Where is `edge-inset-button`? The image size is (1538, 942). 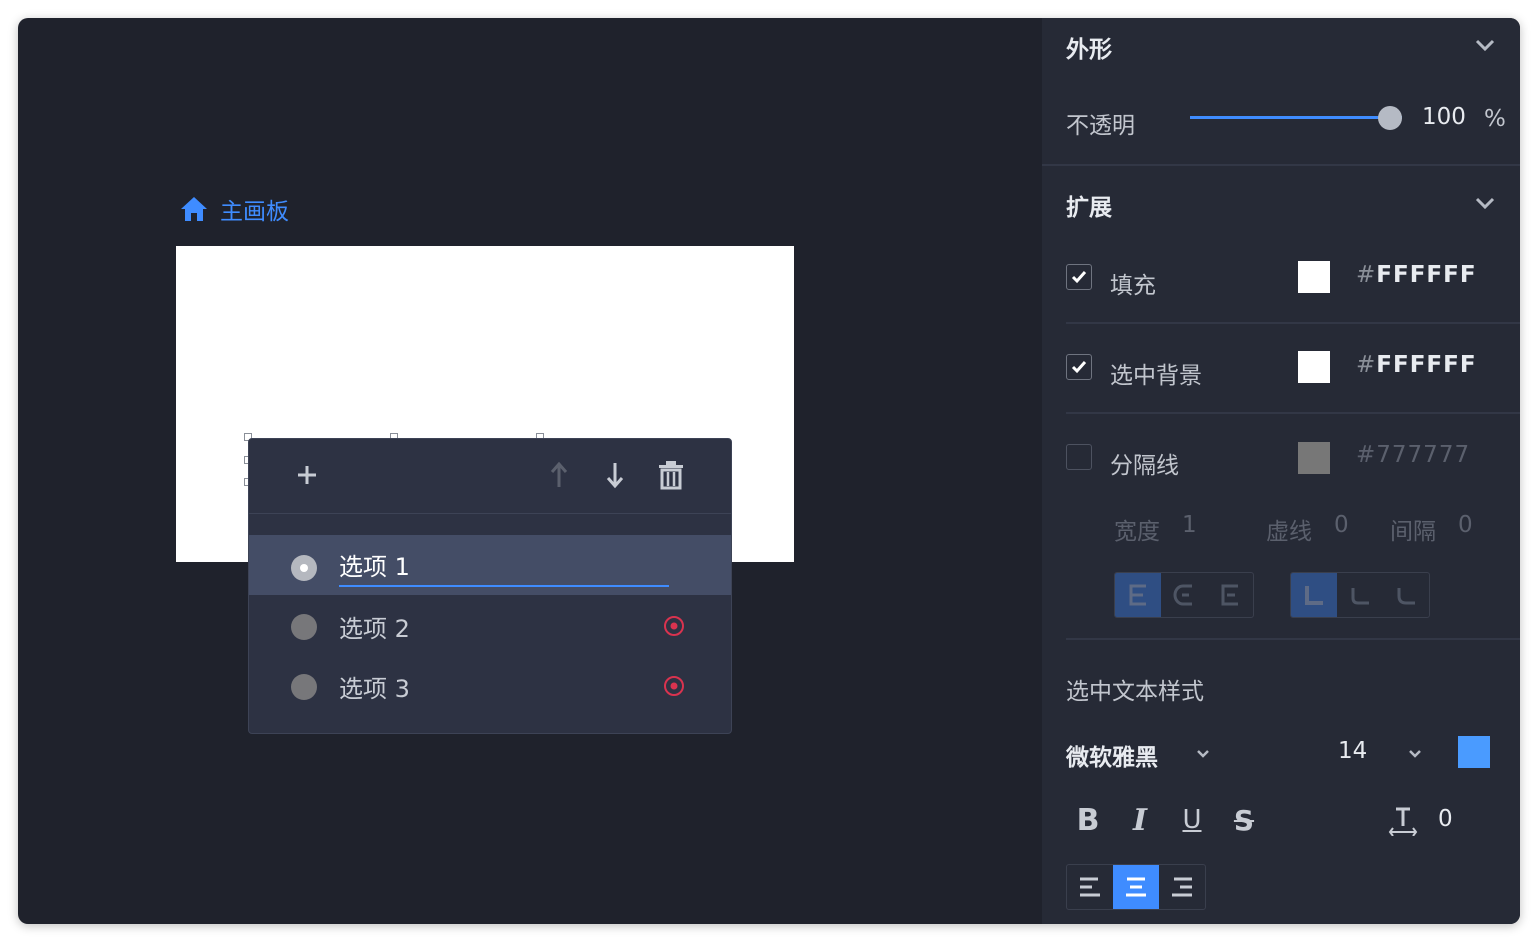 edge-inset-button is located at coordinates (1184, 595).